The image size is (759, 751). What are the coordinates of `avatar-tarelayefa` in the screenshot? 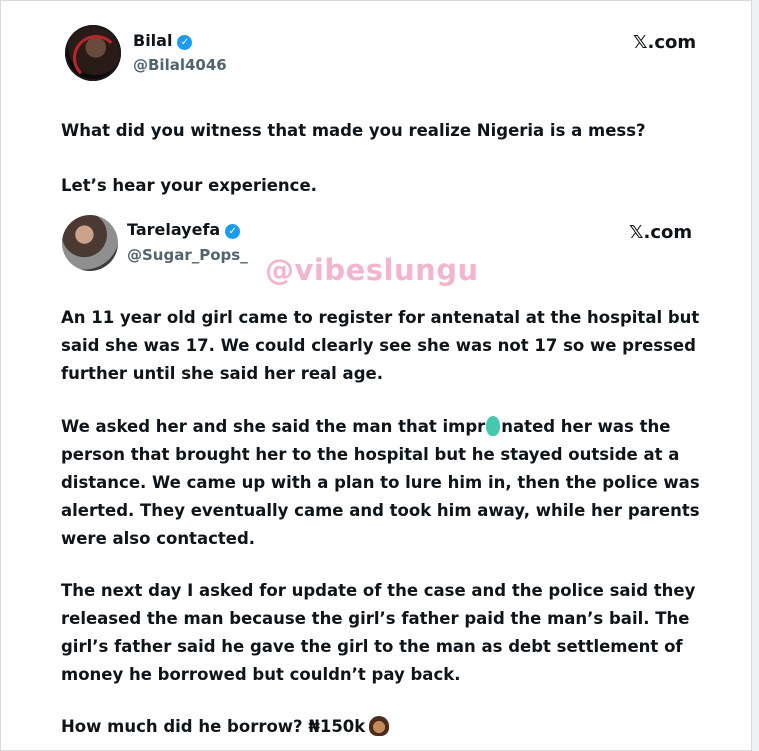 It's located at (90, 243).